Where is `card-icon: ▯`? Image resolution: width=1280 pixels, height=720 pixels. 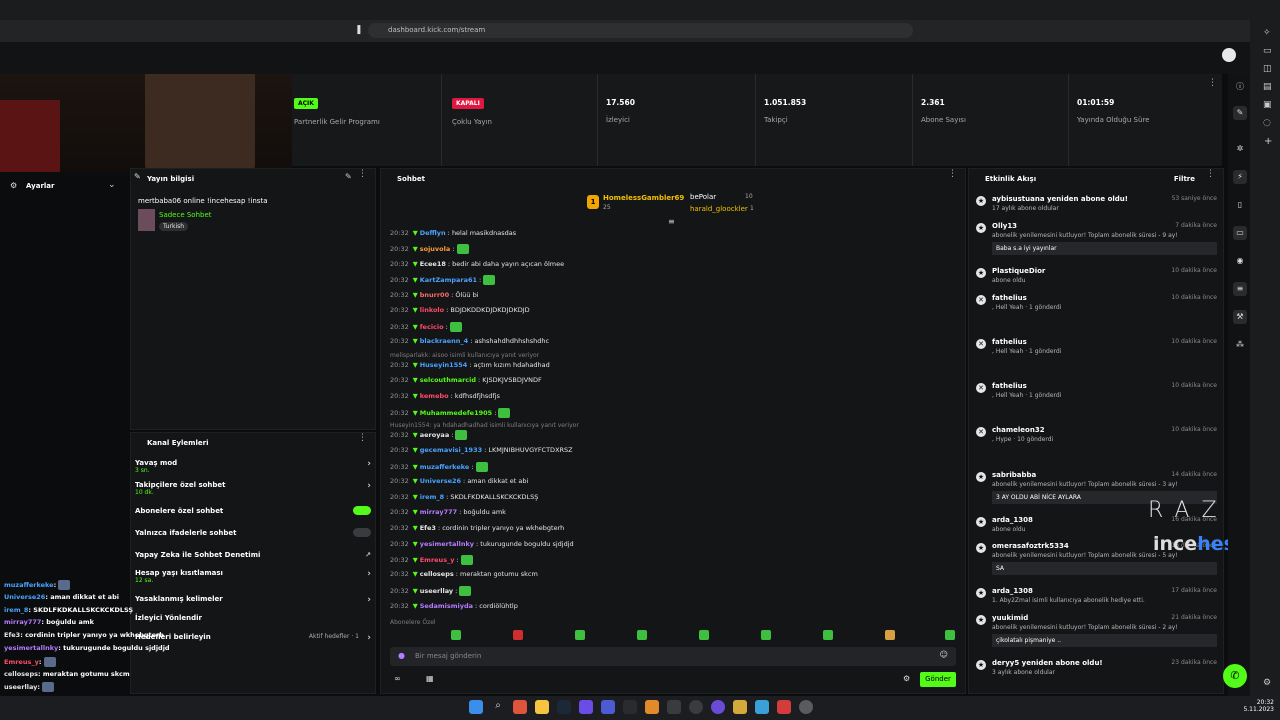
card-icon: ▯ is located at coordinates (1240, 205).